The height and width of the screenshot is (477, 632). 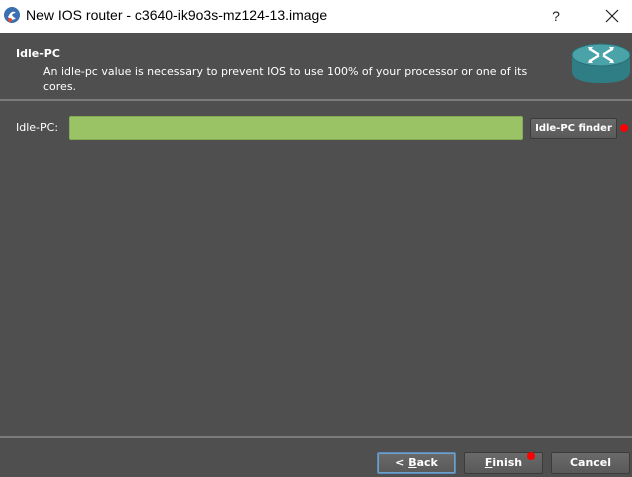 What do you see at coordinates (507, 462) in the screenshot?
I see `finish-label-rest: inish` at bounding box center [507, 462].